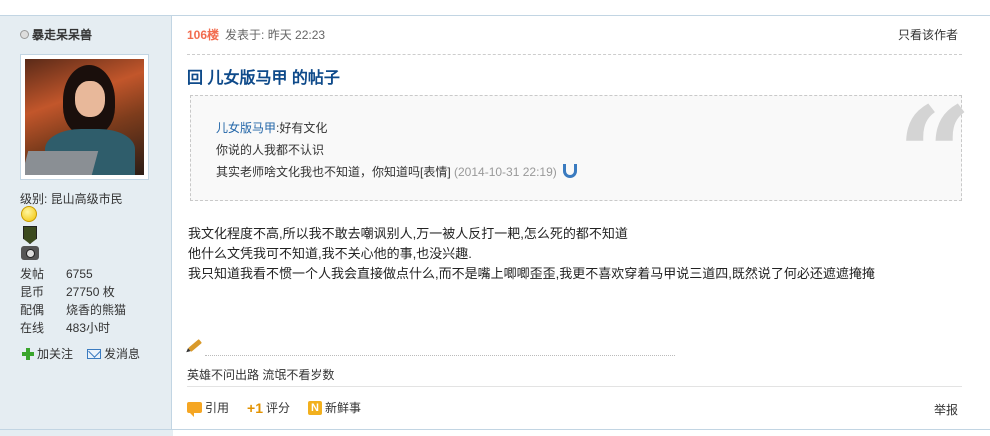 The height and width of the screenshot is (436, 990). What do you see at coordinates (29, 214) in the screenshot?
I see `smiley-icon` at bounding box center [29, 214].